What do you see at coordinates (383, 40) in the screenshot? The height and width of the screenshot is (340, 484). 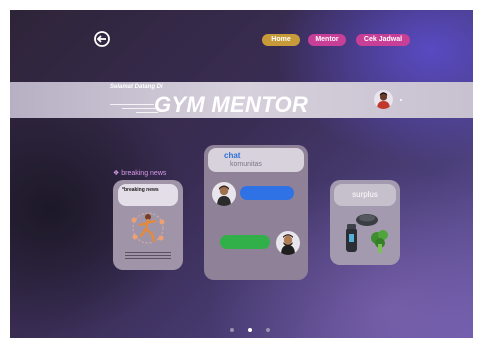 I see `nav-cek-jadwal-button: Cek Jadwal` at bounding box center [383, 40].